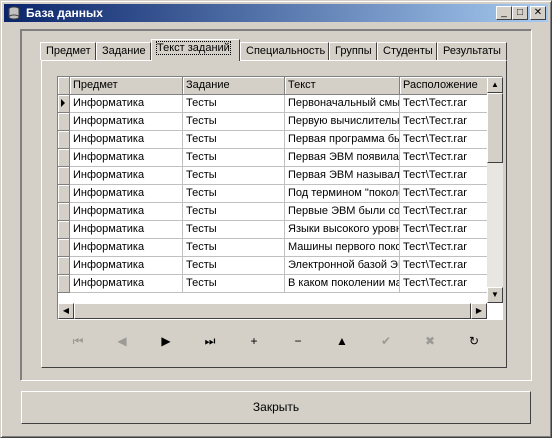 The height and width of the screenshot is (438, 552). I want to click on minimize-button: _, so click(504, 13).